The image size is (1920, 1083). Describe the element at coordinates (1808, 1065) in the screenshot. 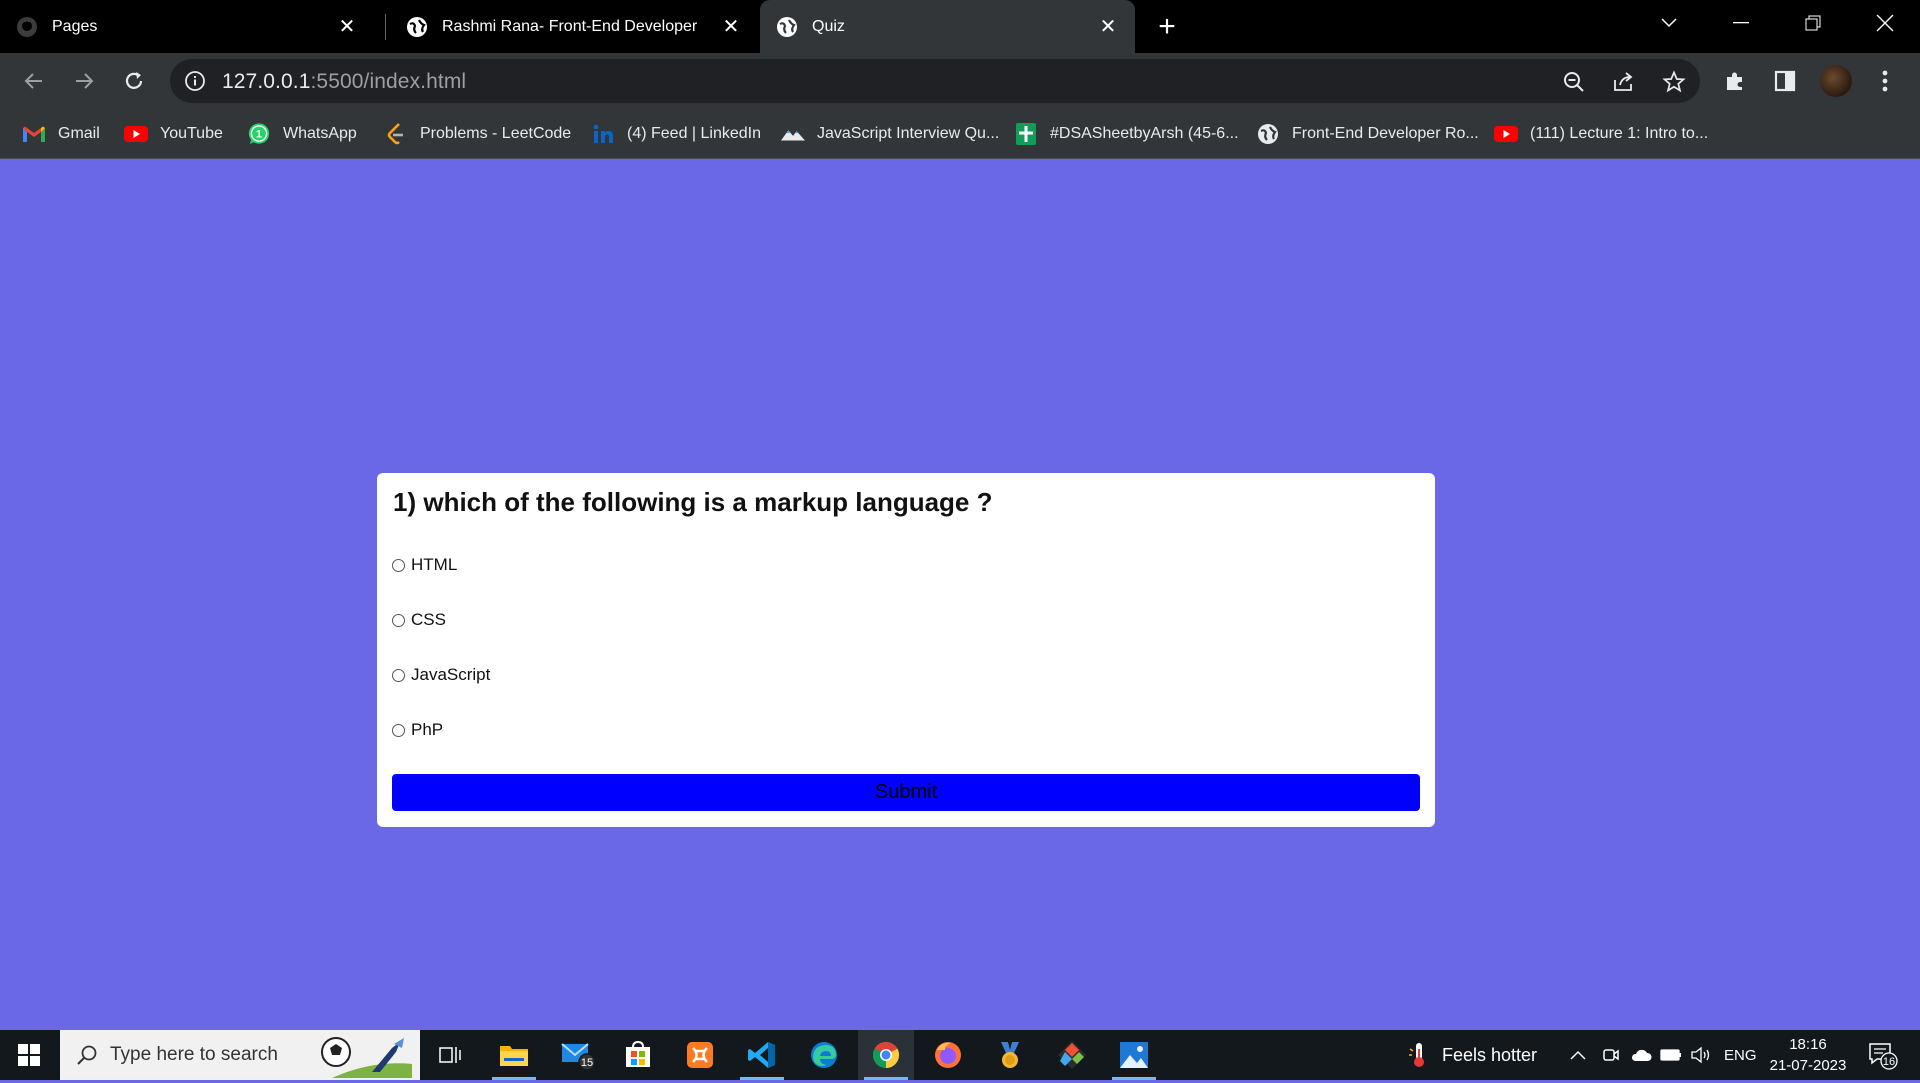

I see `clock-date: 21-07-2023` at that location.